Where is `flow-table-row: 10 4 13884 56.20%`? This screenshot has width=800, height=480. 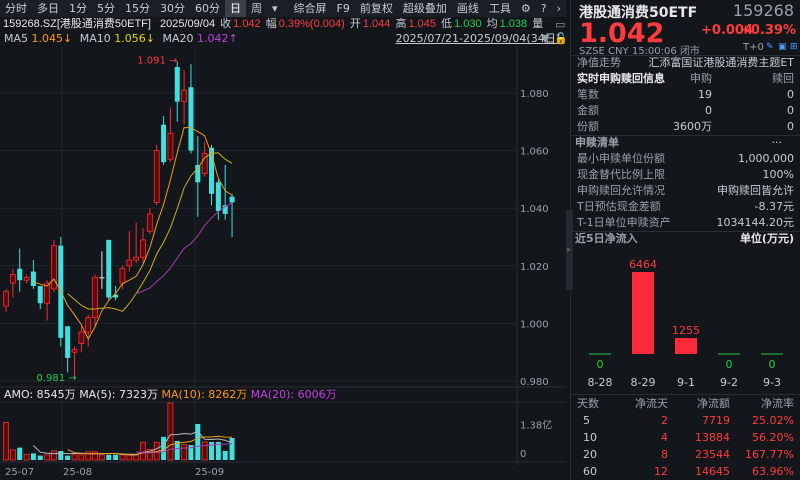 flow-table-row: 10 4 13884 56.20% is located at coordinates (685, 438).